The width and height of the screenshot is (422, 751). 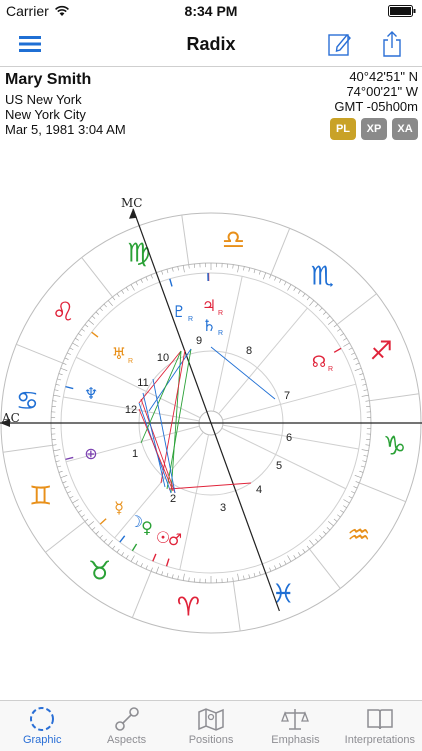 What do you see at coordinates (211, 740) in the screenshot?
I see `tab-positions-label: Positions` at bounding box center [211, 740].